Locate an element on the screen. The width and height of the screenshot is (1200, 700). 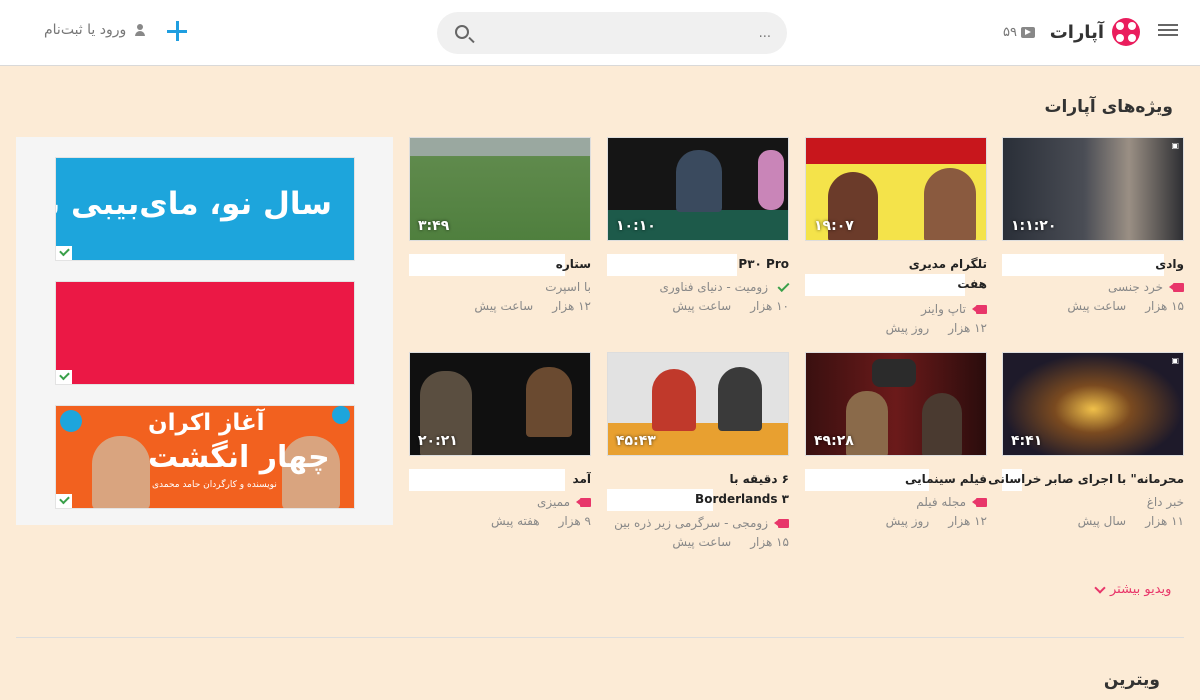
video-title: وادی is located at coordinates (1093, 265).